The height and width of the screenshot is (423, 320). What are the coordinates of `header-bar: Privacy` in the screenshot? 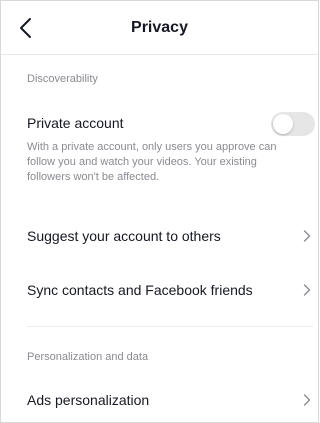 It's located at (159, 28).